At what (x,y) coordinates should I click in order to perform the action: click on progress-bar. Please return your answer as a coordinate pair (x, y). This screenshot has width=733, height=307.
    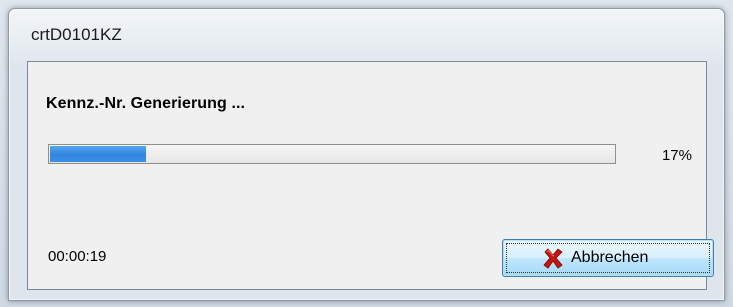
    Looking at the image, I should click on (332, 154).